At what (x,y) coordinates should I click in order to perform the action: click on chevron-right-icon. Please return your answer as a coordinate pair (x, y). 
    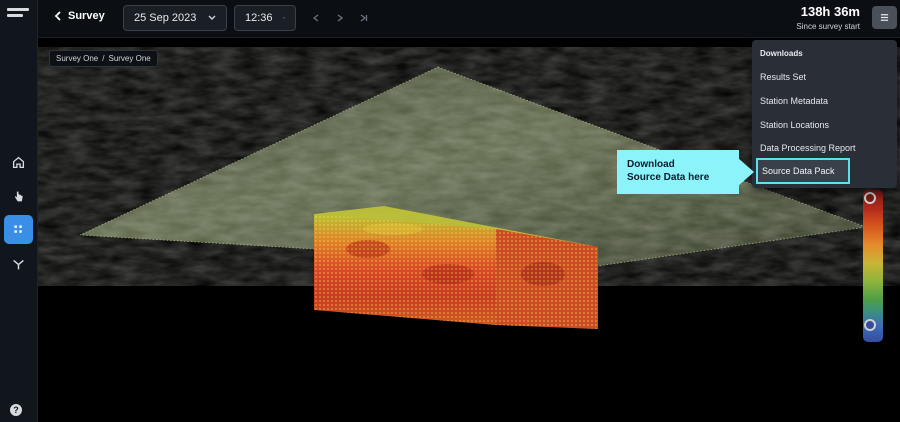
    Looking at the image, I should click on (340, 18).